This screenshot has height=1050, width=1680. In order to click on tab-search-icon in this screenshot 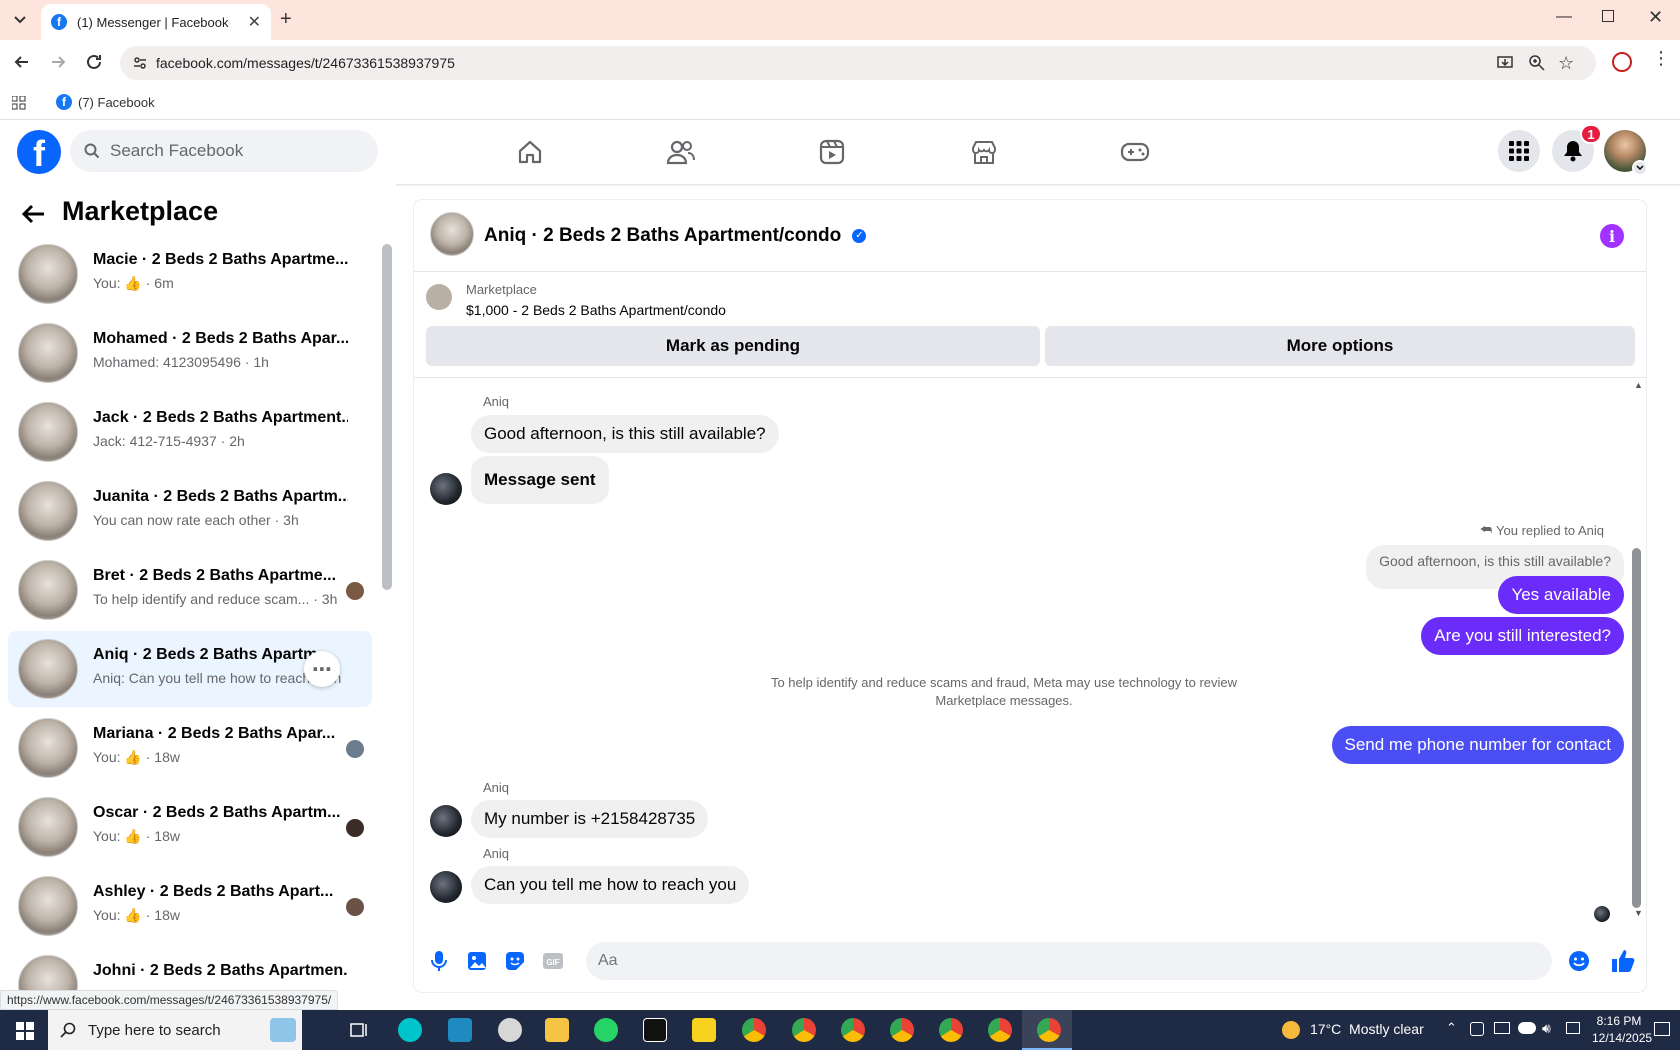, I will do `click(20, 20)`.